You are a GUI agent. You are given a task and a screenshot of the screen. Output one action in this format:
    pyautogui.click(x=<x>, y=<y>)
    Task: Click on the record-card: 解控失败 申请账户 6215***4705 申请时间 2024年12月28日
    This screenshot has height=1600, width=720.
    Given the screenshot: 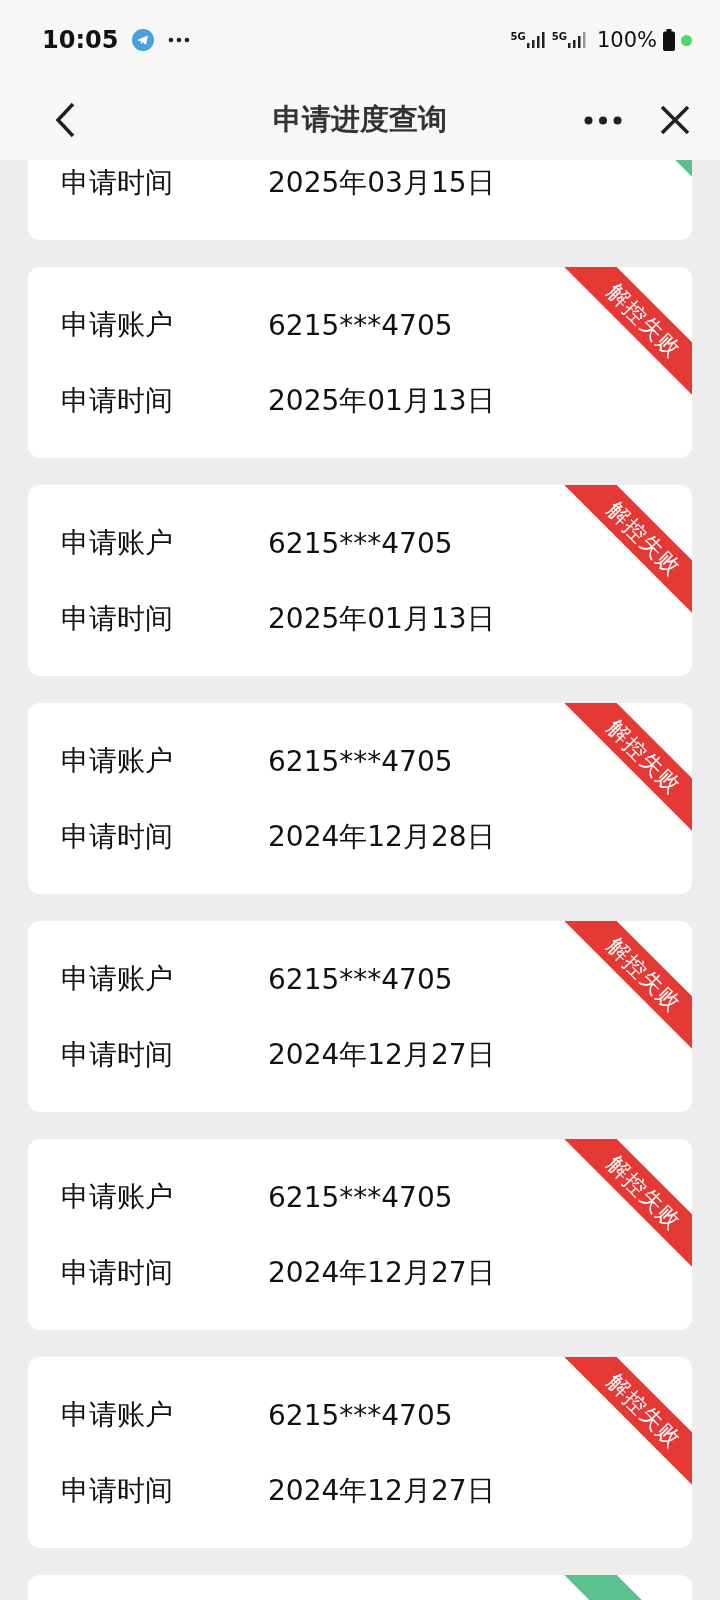 What is the action you would take?
    pyautogui.click(x=360, y=798)
    